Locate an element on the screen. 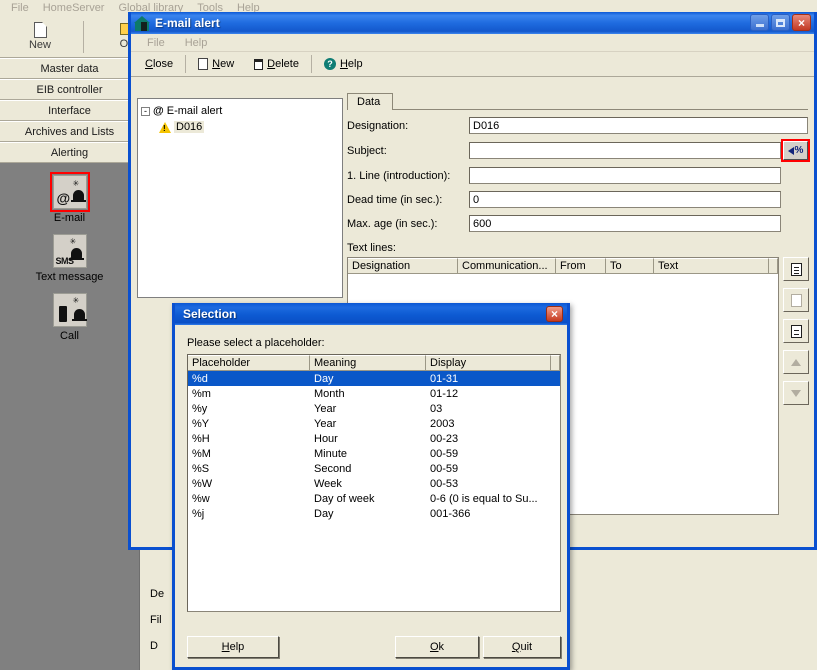 The width and height of the screenshot is (817, 670). nav-icon-call: ✳ Call is located at coordinates (69, 317).